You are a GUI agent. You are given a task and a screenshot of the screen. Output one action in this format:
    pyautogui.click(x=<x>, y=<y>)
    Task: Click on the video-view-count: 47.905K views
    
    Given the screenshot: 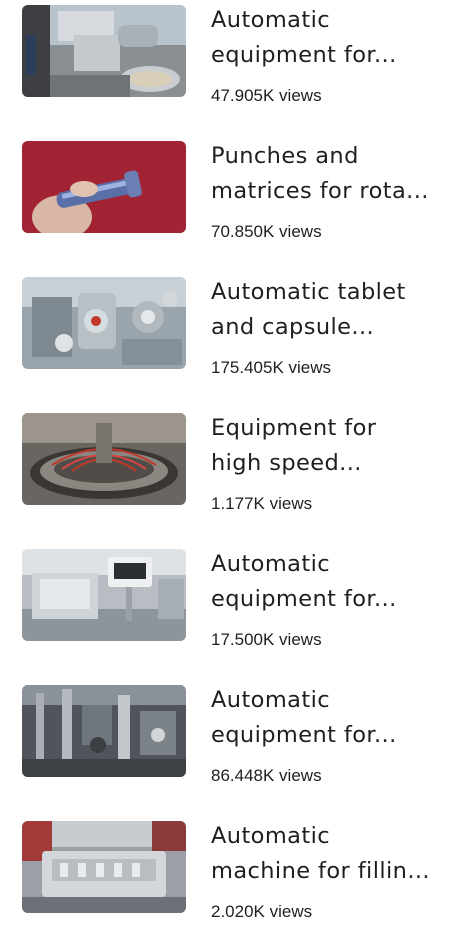 What is the action you would take?
    pyautogui.click(x=266, y=95)
    